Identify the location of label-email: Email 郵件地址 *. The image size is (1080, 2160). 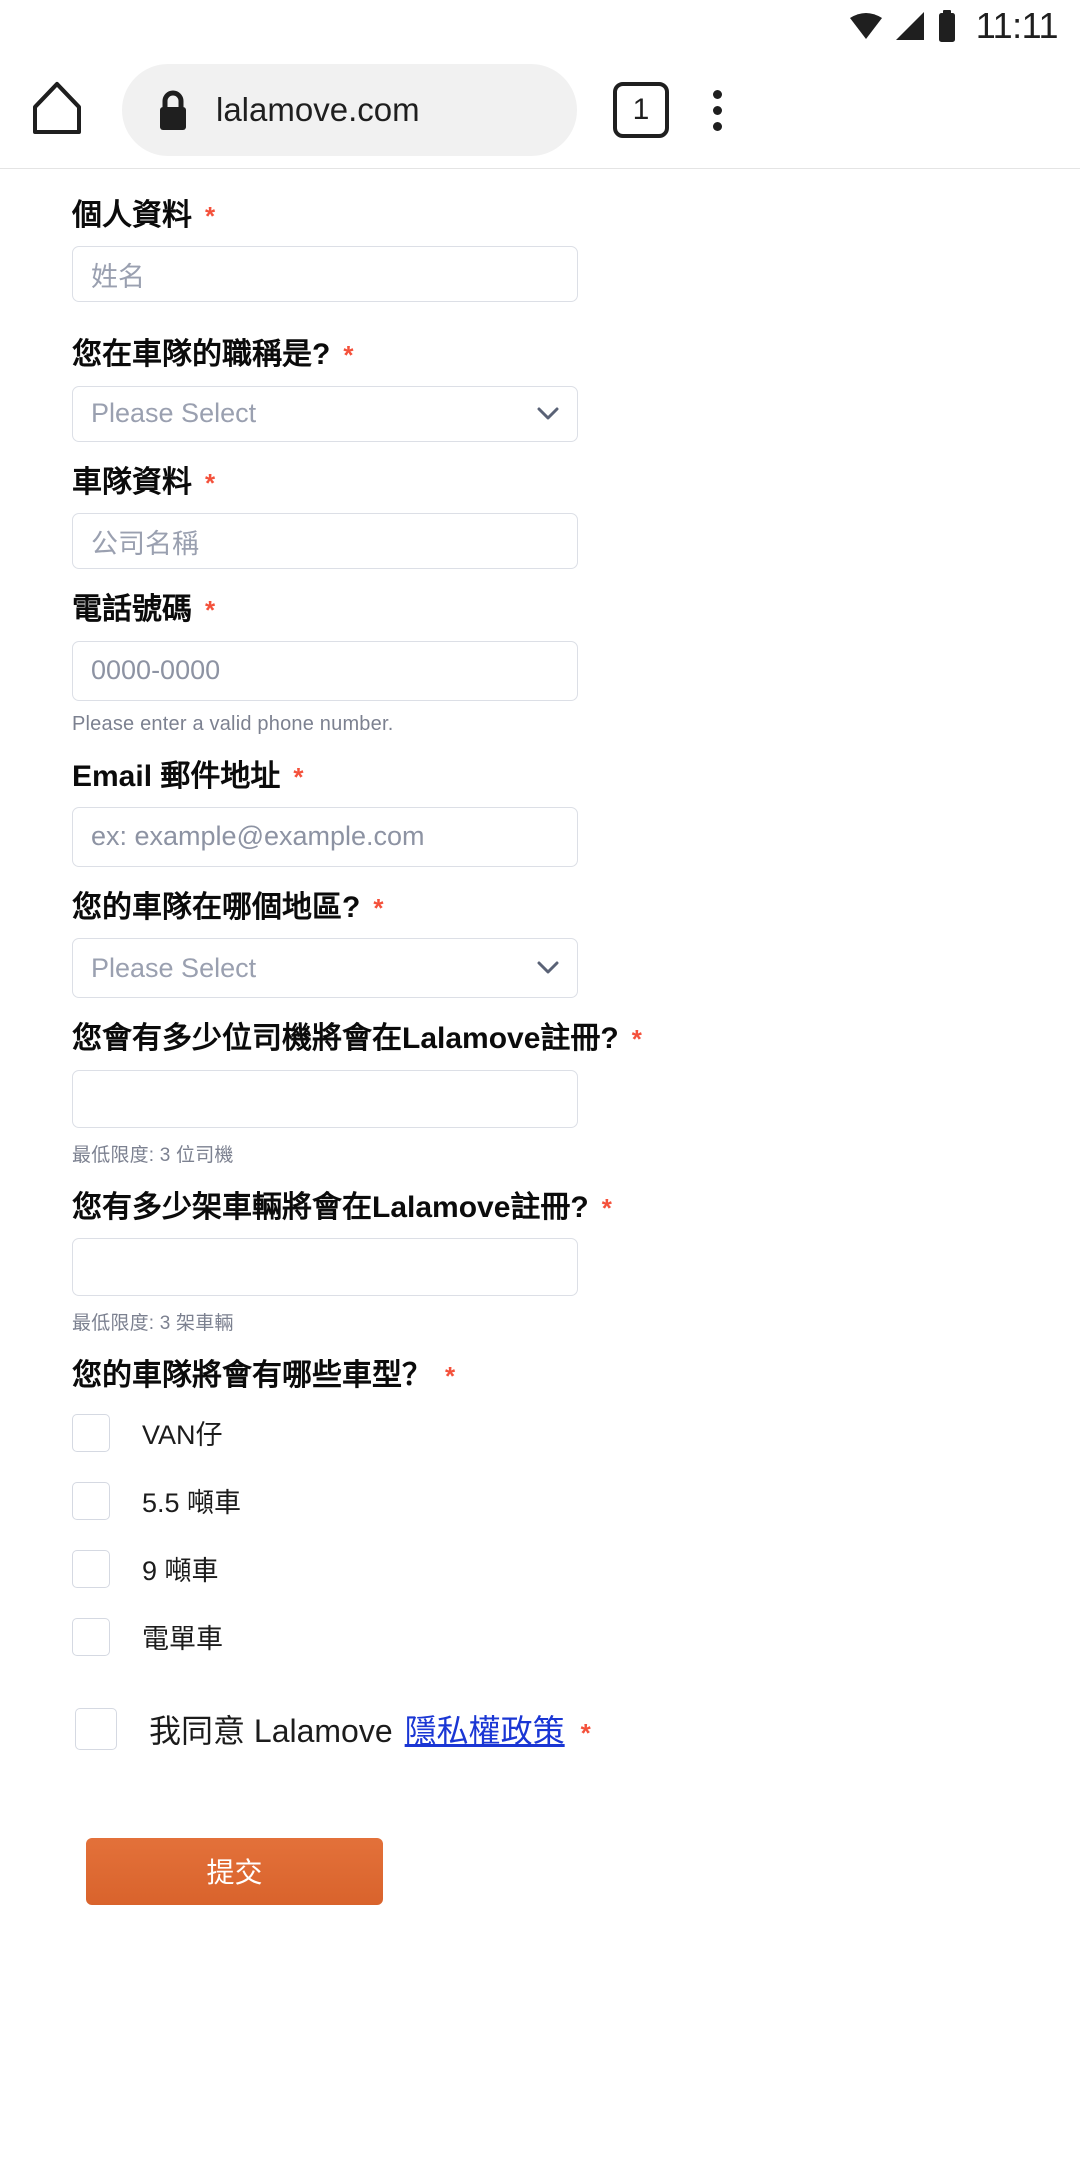
(576, 777).